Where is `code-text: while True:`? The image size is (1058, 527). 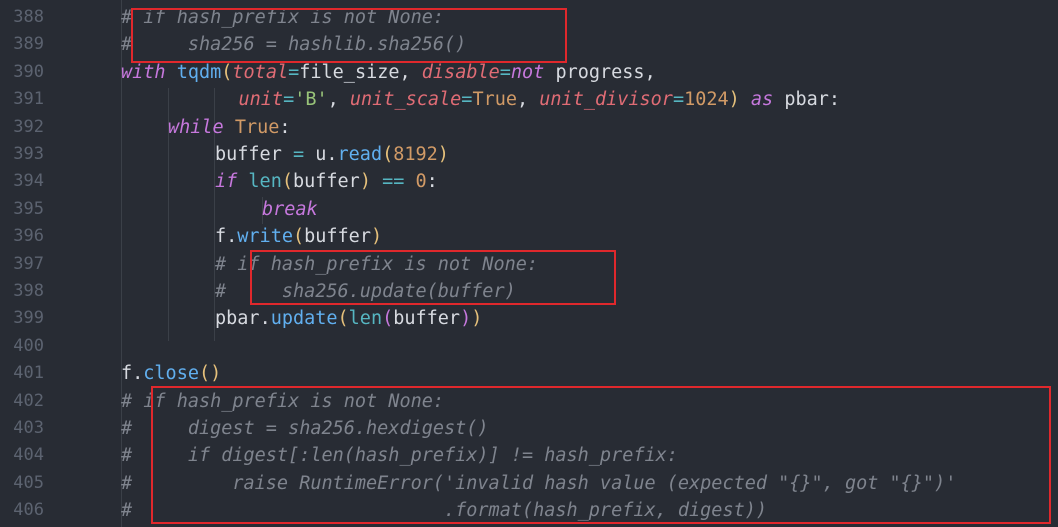
code-text: while True: is located at coordinates (229, 127).